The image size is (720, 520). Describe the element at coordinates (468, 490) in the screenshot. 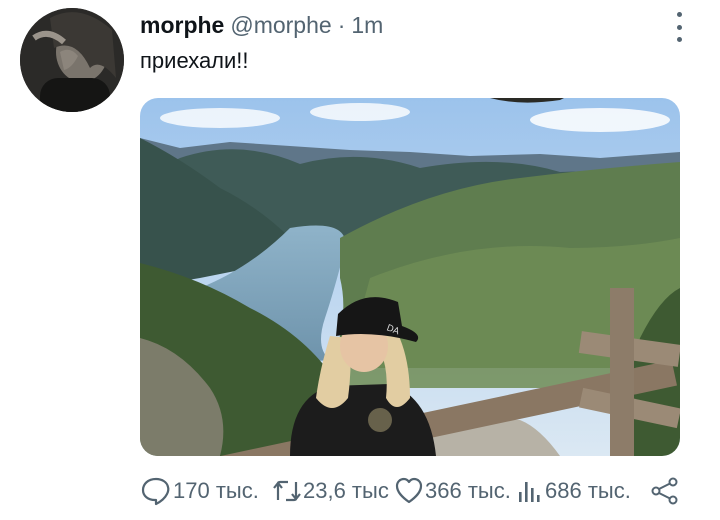

I see `like-count: 366 тыс.` at that location.